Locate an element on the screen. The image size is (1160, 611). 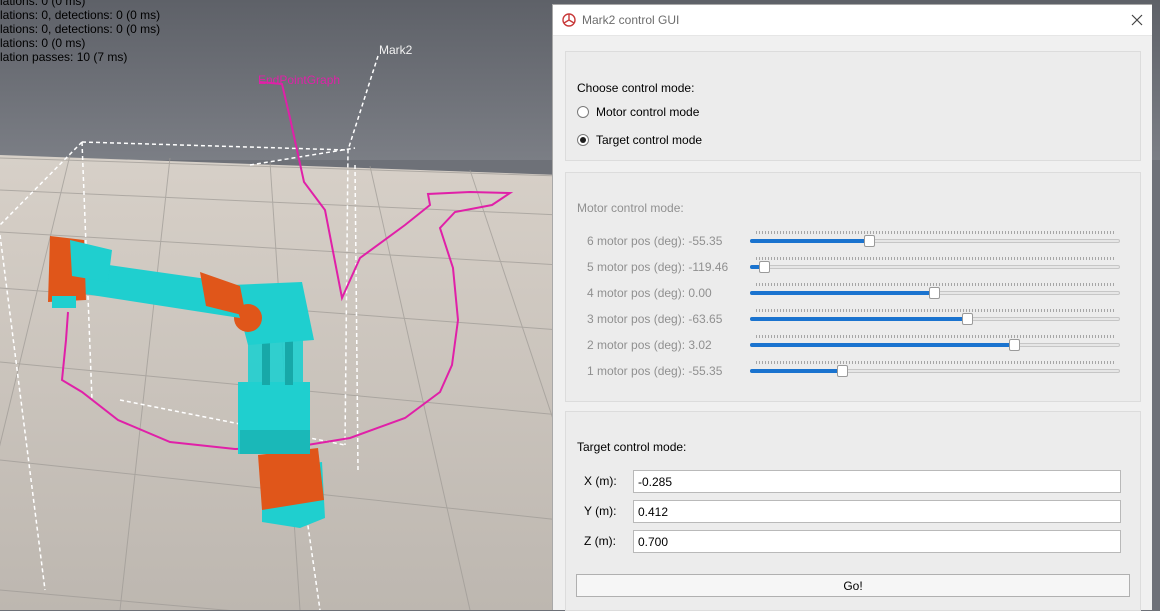
motor-group-title: Motor control mode: is located at coordinates (630, 208).